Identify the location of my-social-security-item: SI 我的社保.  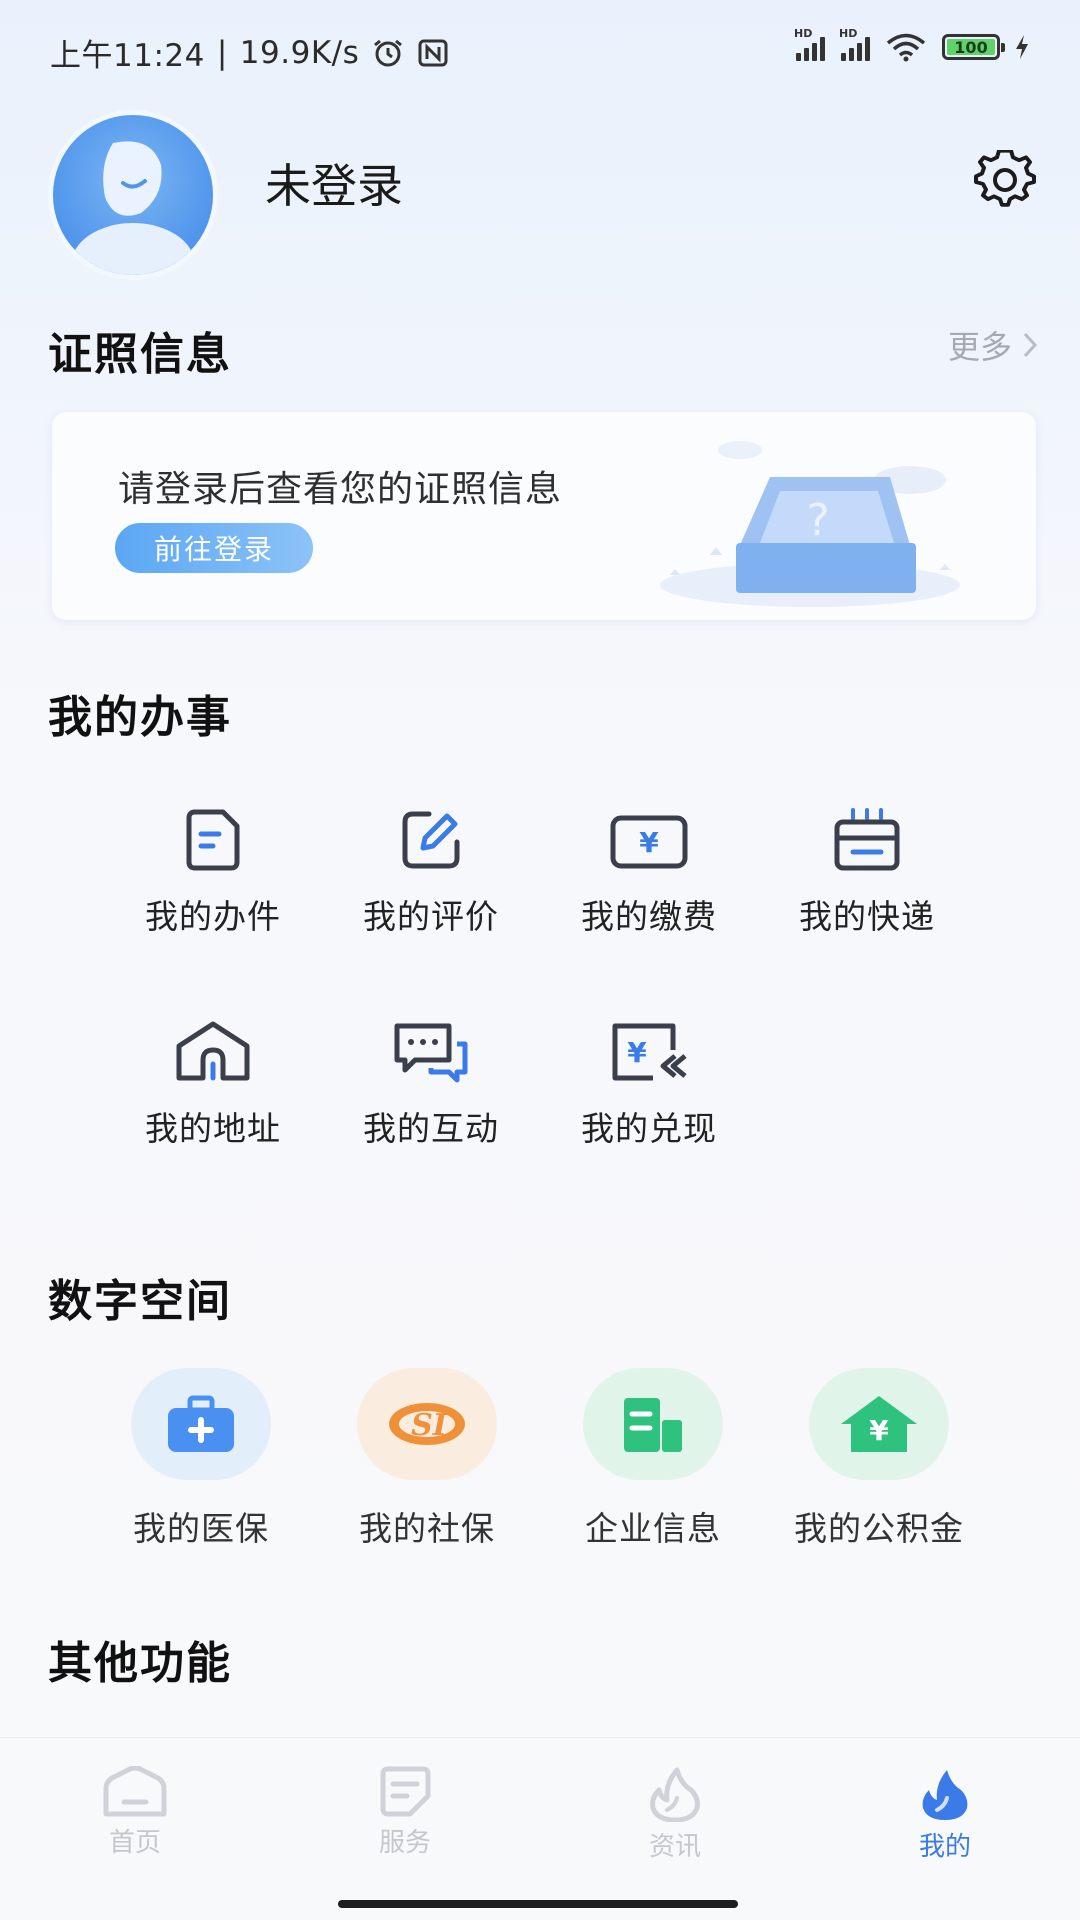
(427, 1459).